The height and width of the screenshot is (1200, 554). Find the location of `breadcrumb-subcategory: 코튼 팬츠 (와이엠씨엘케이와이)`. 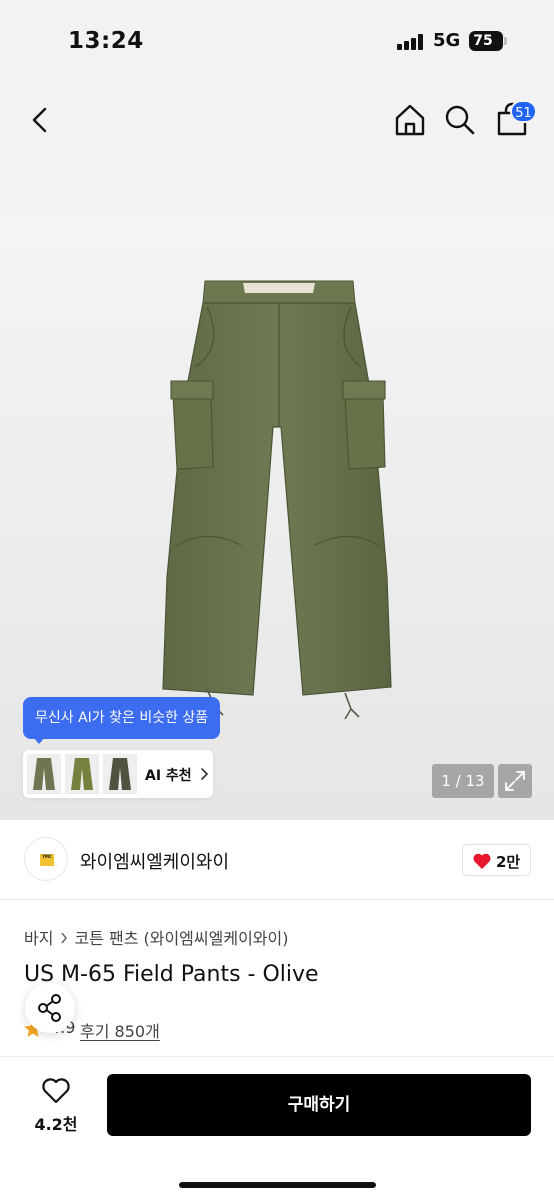

breadcrumb-subcategory: 코튼 팬츠 (와이엠씨엘케이와이) is located at coordinates (181, 938).